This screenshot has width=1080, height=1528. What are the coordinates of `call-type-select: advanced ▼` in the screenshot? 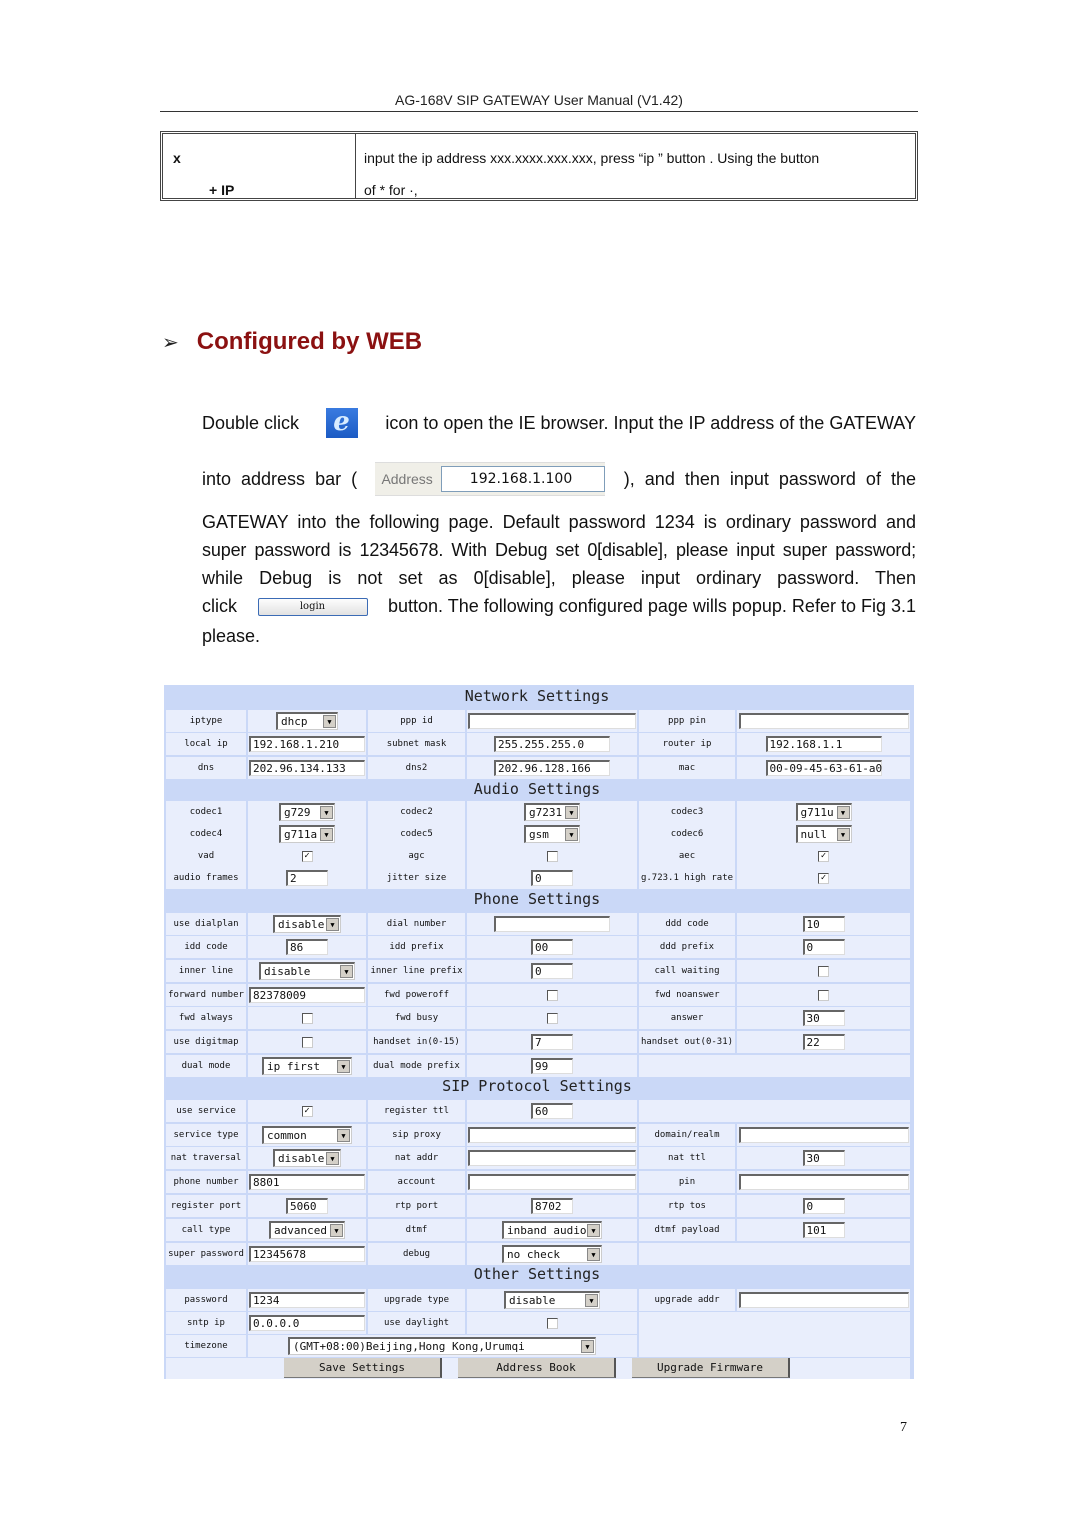 It's located at (307, 1230).